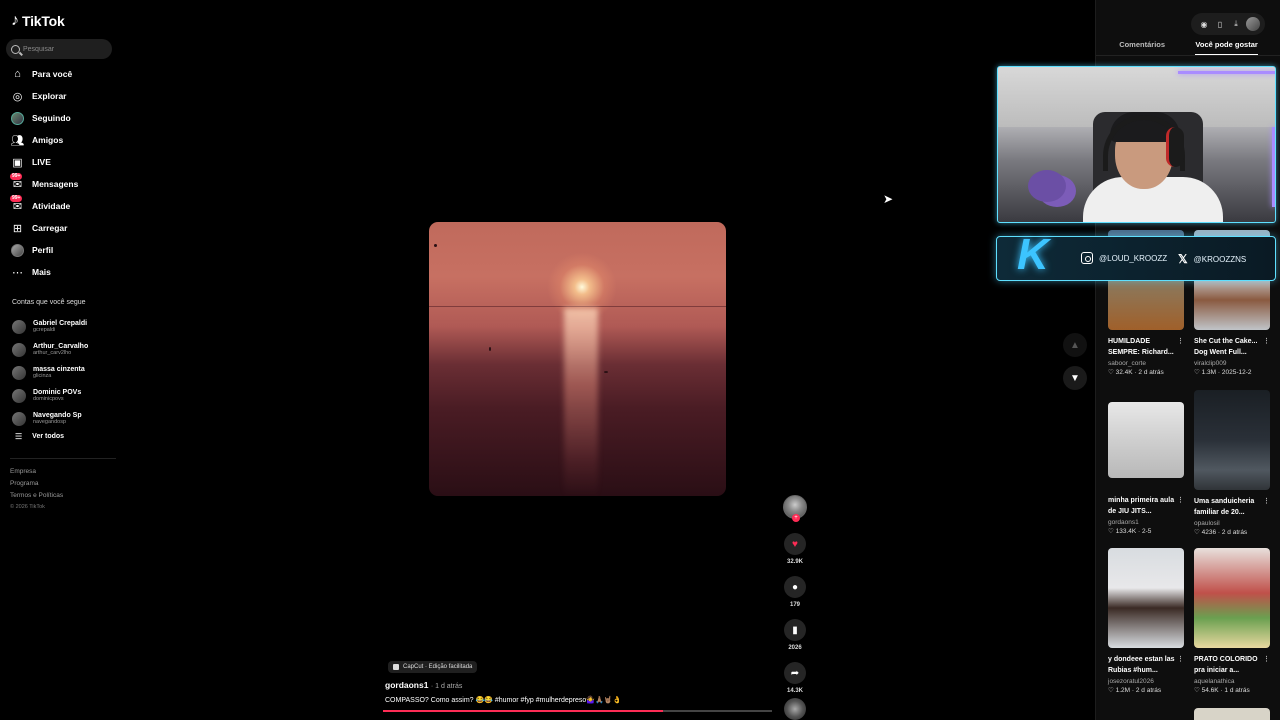  Describe the element at coordinates (60, 96) in the screenshot. I see `sidebar-item-explore: ◎ Explorar` at that location.